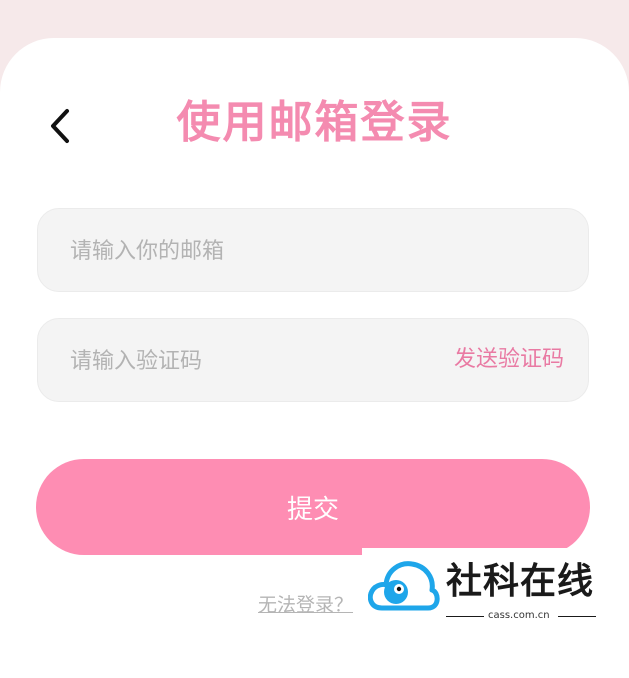 This screenshot has width=629, height=678. What do you see at coordinates (509, 360) in the screenshot?
I see `send-code-button: 发送验证码` at bounding box center [509, 360].